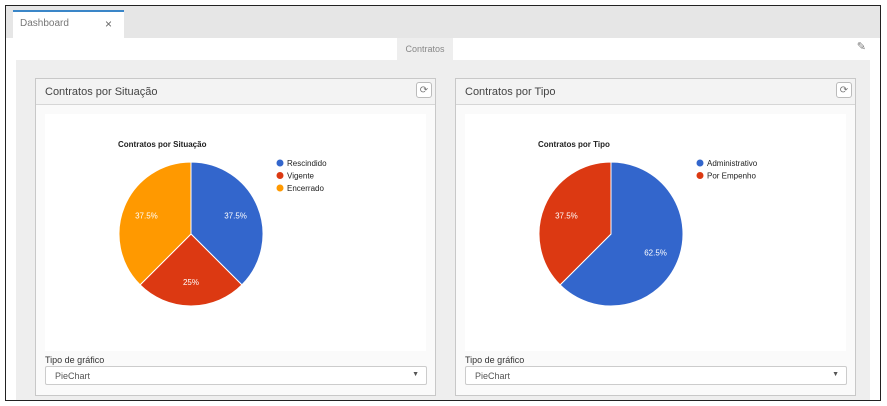  Describe the element at coordinates (305, 188) in the screenshot. I see `legend-label: Encerrado` at that location.